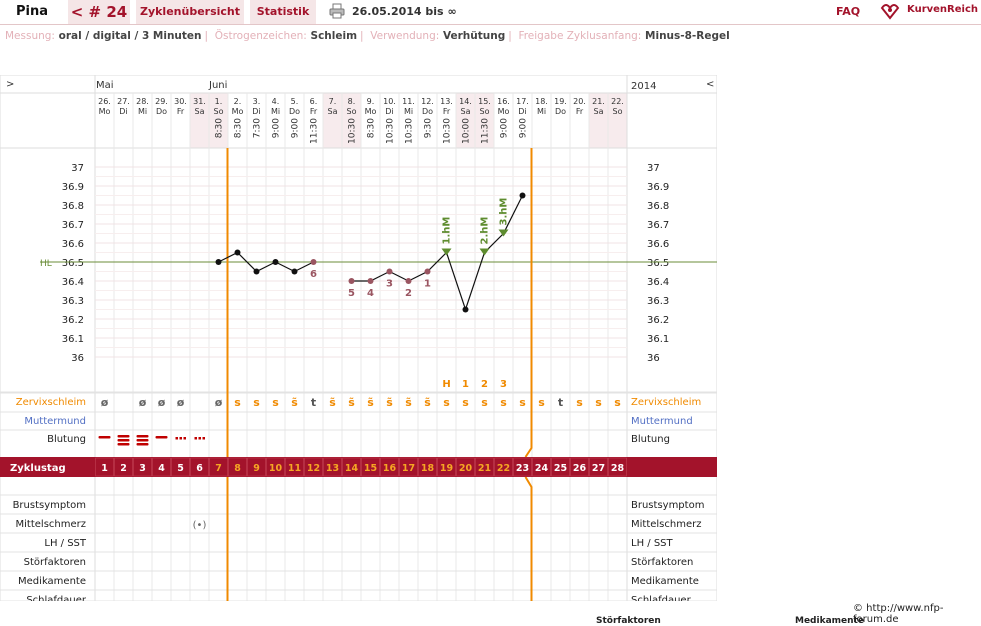 The width and height of the screenshot is (981, 626). What do you see at coordinates (313, 274) in the screenshot?
I see `lower-measurement-number: 6` at bounding box center [313, 274].